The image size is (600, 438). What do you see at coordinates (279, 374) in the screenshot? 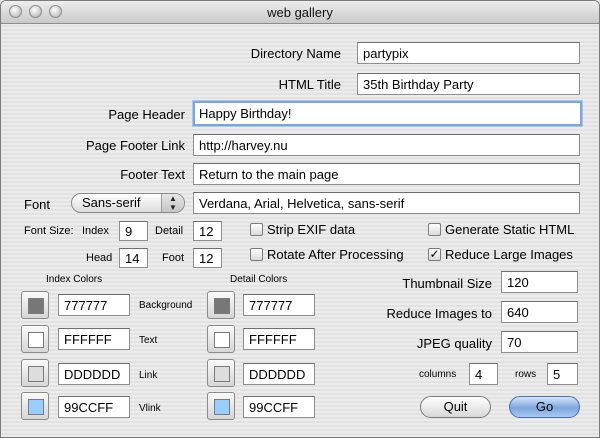
I see `detail-link-input` at bounding box center [279, 374].